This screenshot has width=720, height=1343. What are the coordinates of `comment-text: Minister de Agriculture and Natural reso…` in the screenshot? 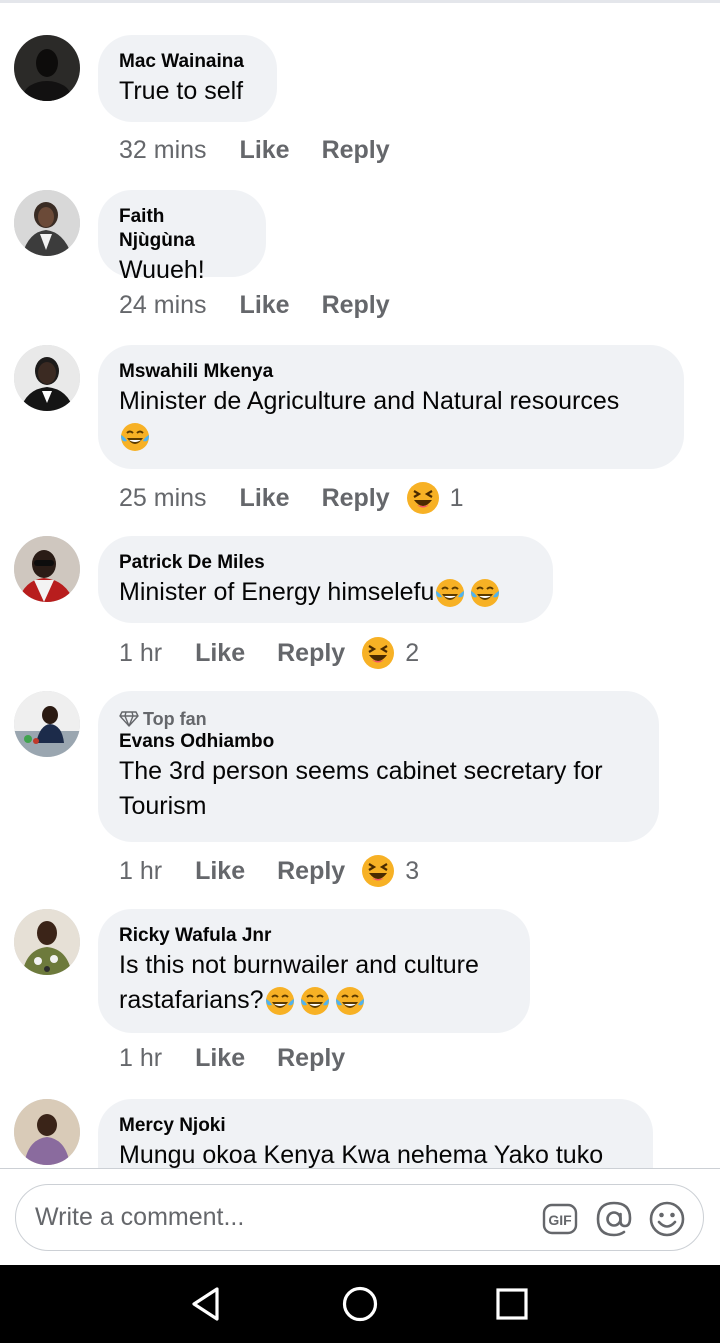 It's located at (369, 401).